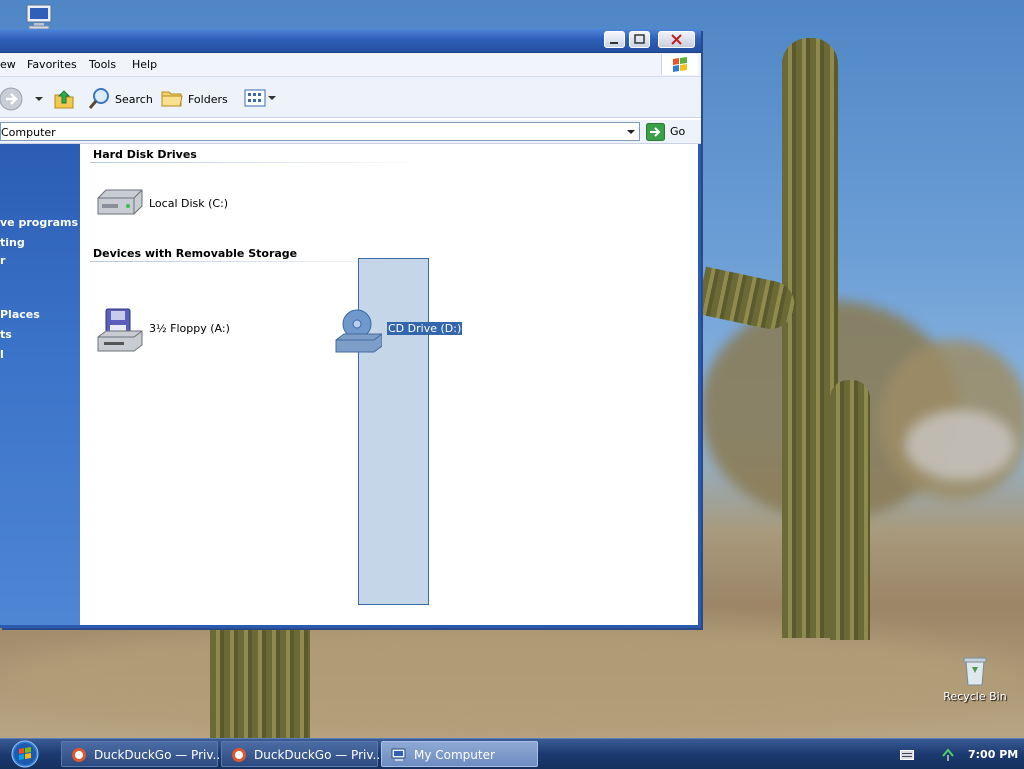 This screenshot has width=1024, height=769. What do you see at coordinates (614, 39) in the screenshot?
I see `minimize-button` at bounding box center [614, 39].